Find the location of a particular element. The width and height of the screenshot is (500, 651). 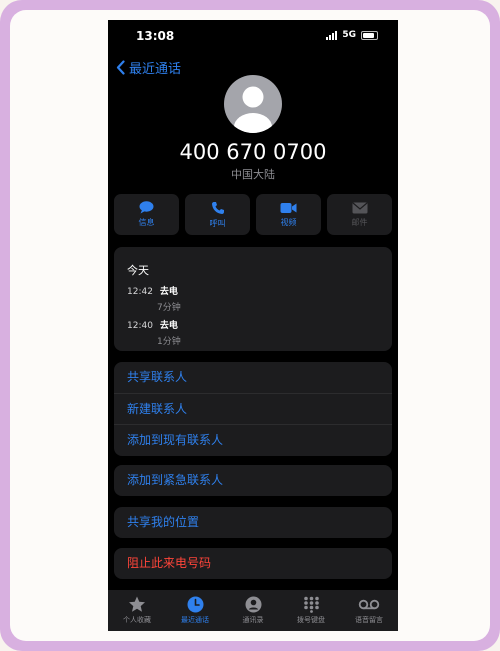

clock-icon is located at coordinates (195, 604).